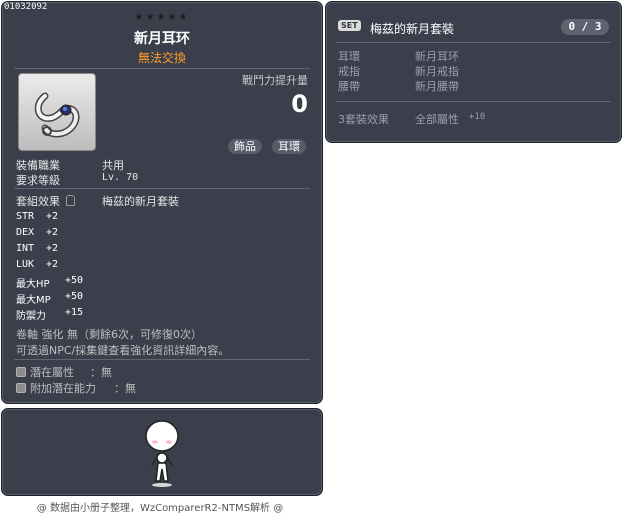  Describe the element at coordinates (38, 165) in the screenshot. I see `job-label: 裝備職業` at that location.